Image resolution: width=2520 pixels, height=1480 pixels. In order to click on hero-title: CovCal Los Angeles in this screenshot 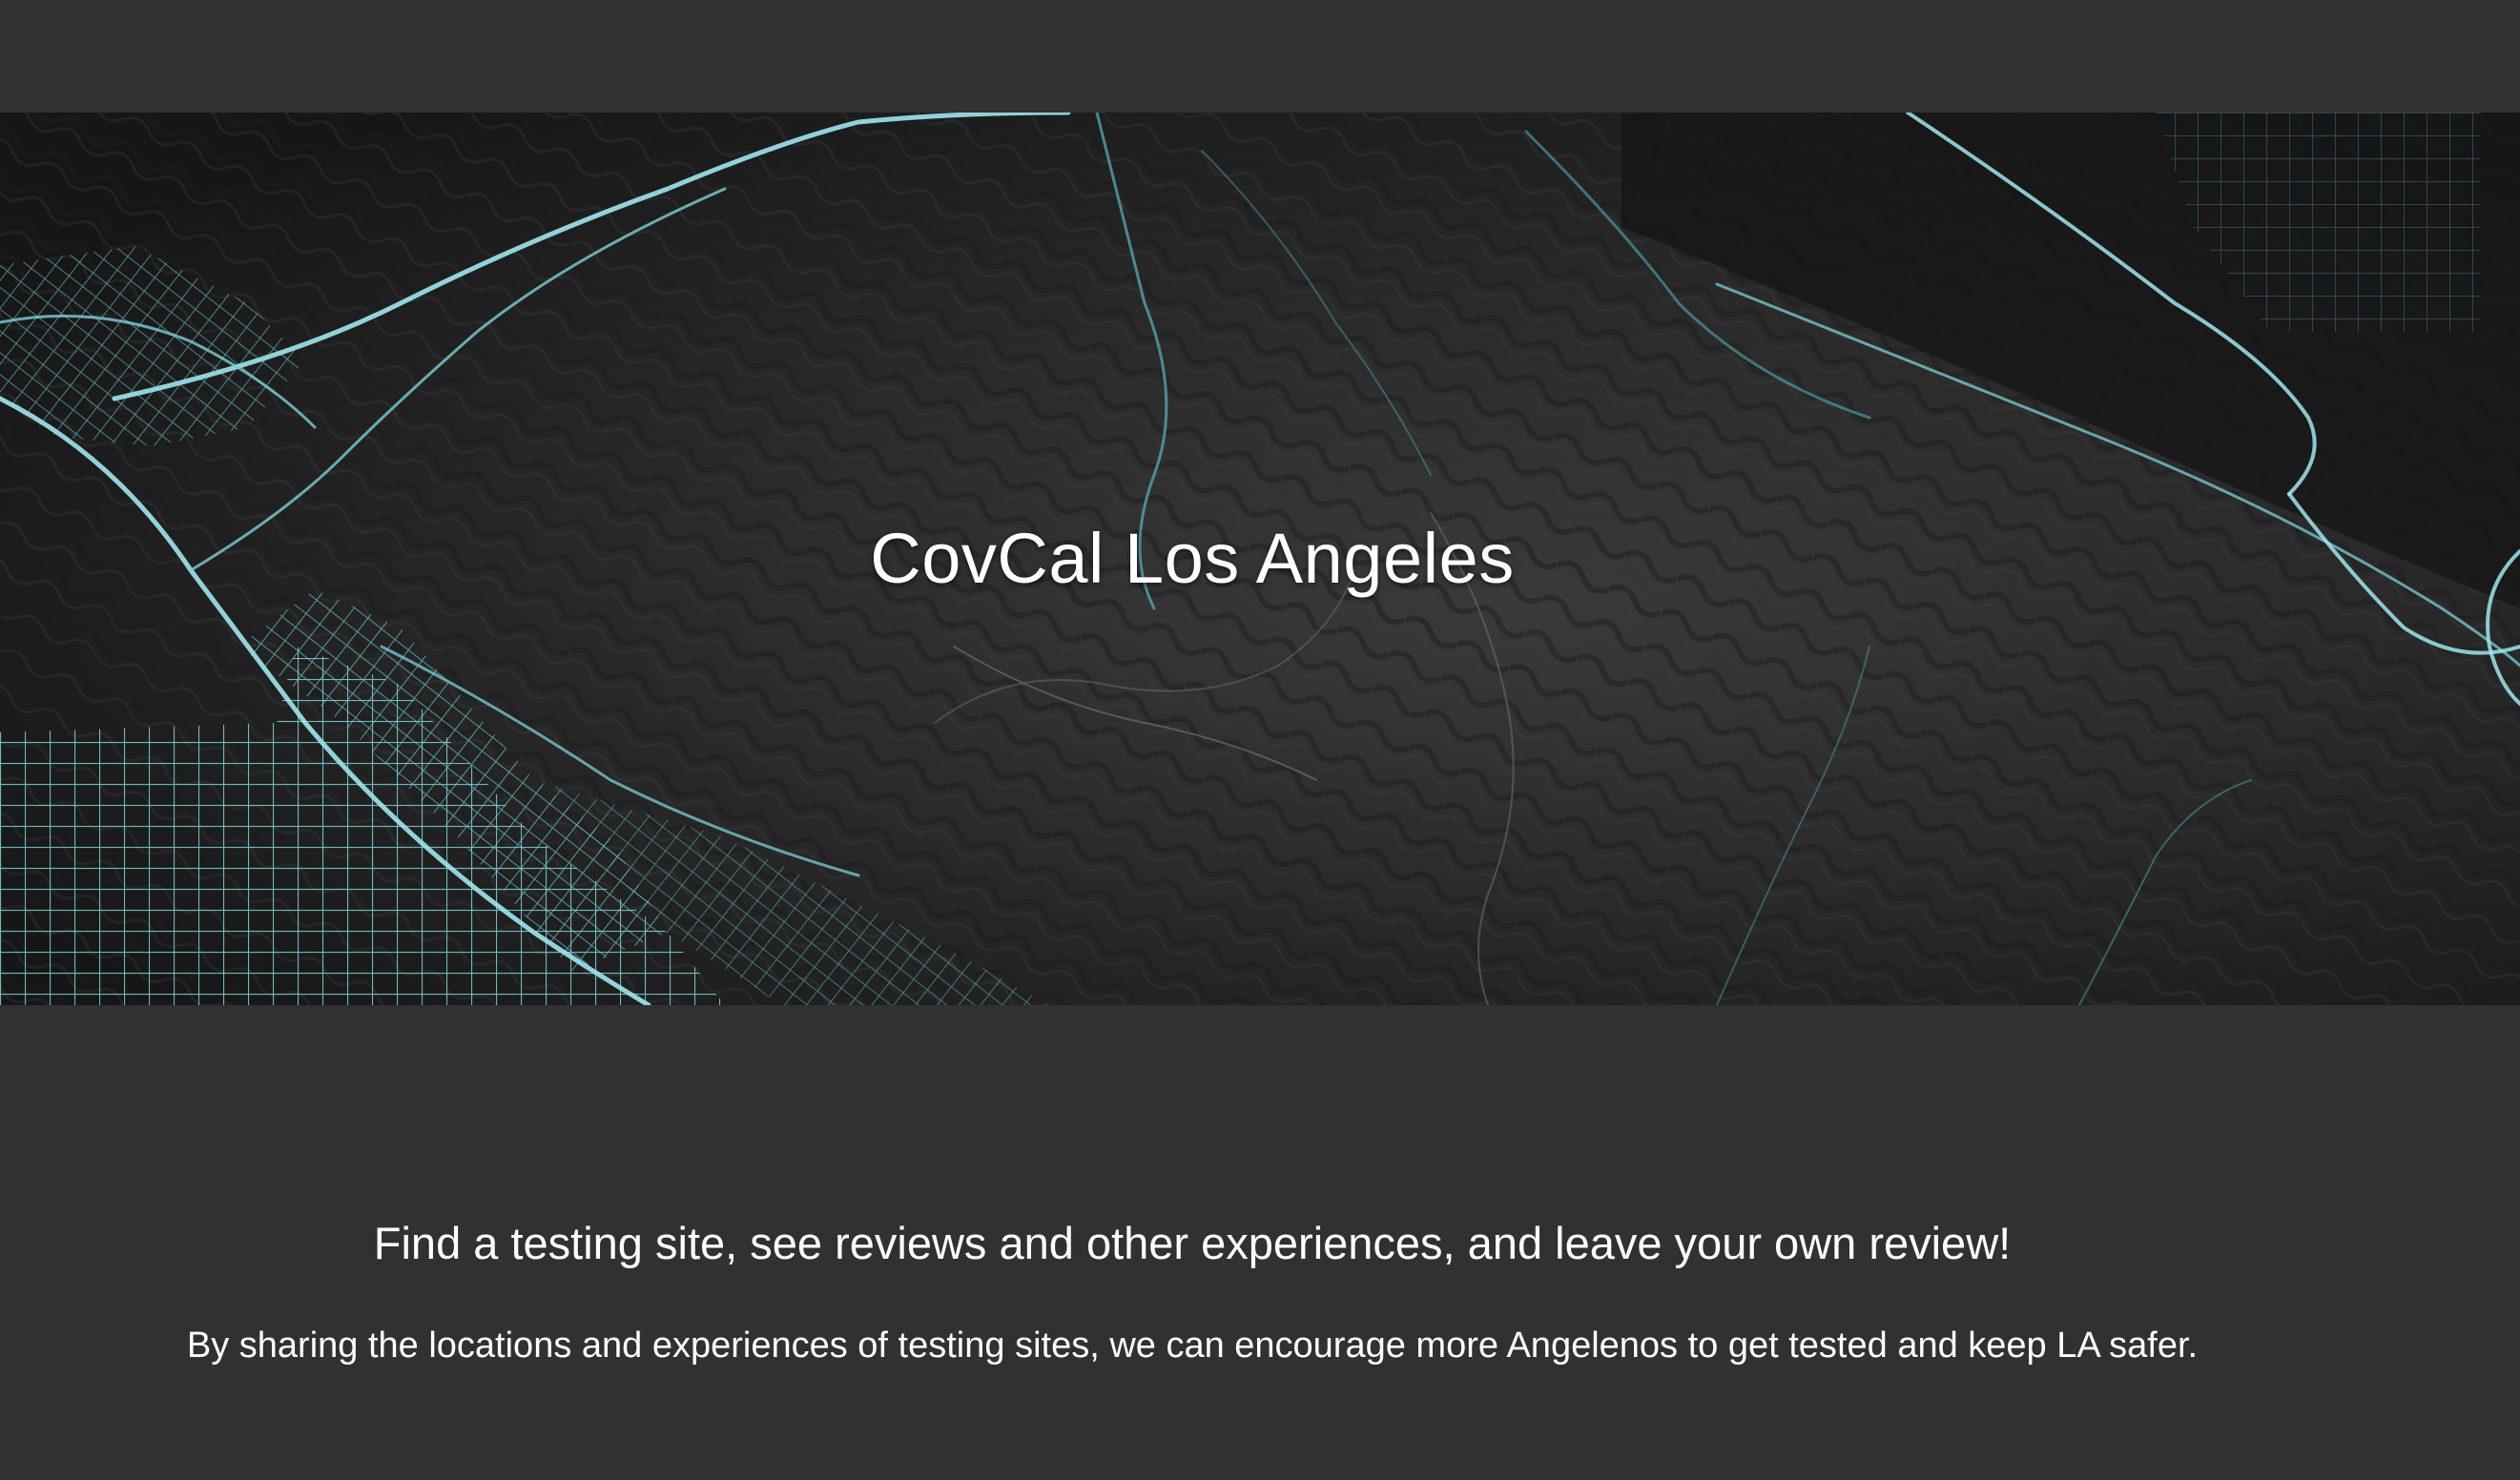, I will do `click(1192, 558)`.